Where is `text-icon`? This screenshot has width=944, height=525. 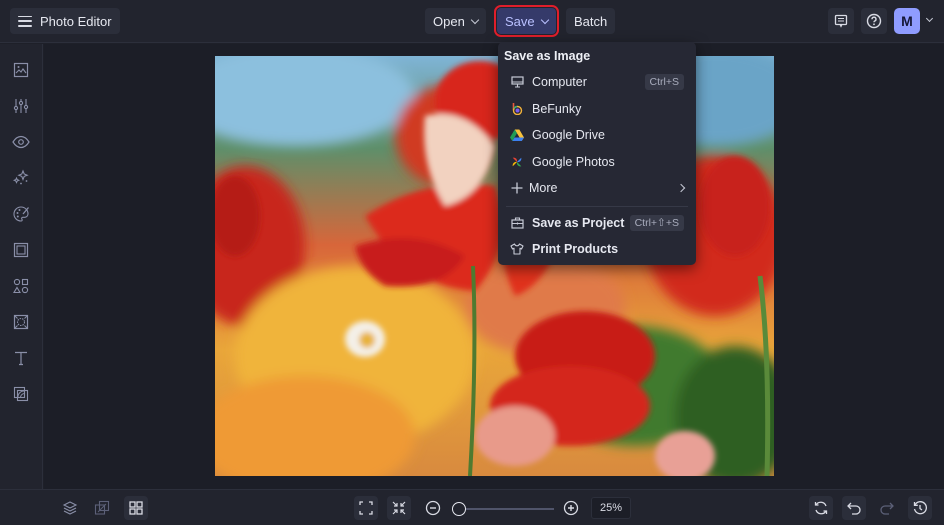 text-icon is located at coordinates (21, 358).